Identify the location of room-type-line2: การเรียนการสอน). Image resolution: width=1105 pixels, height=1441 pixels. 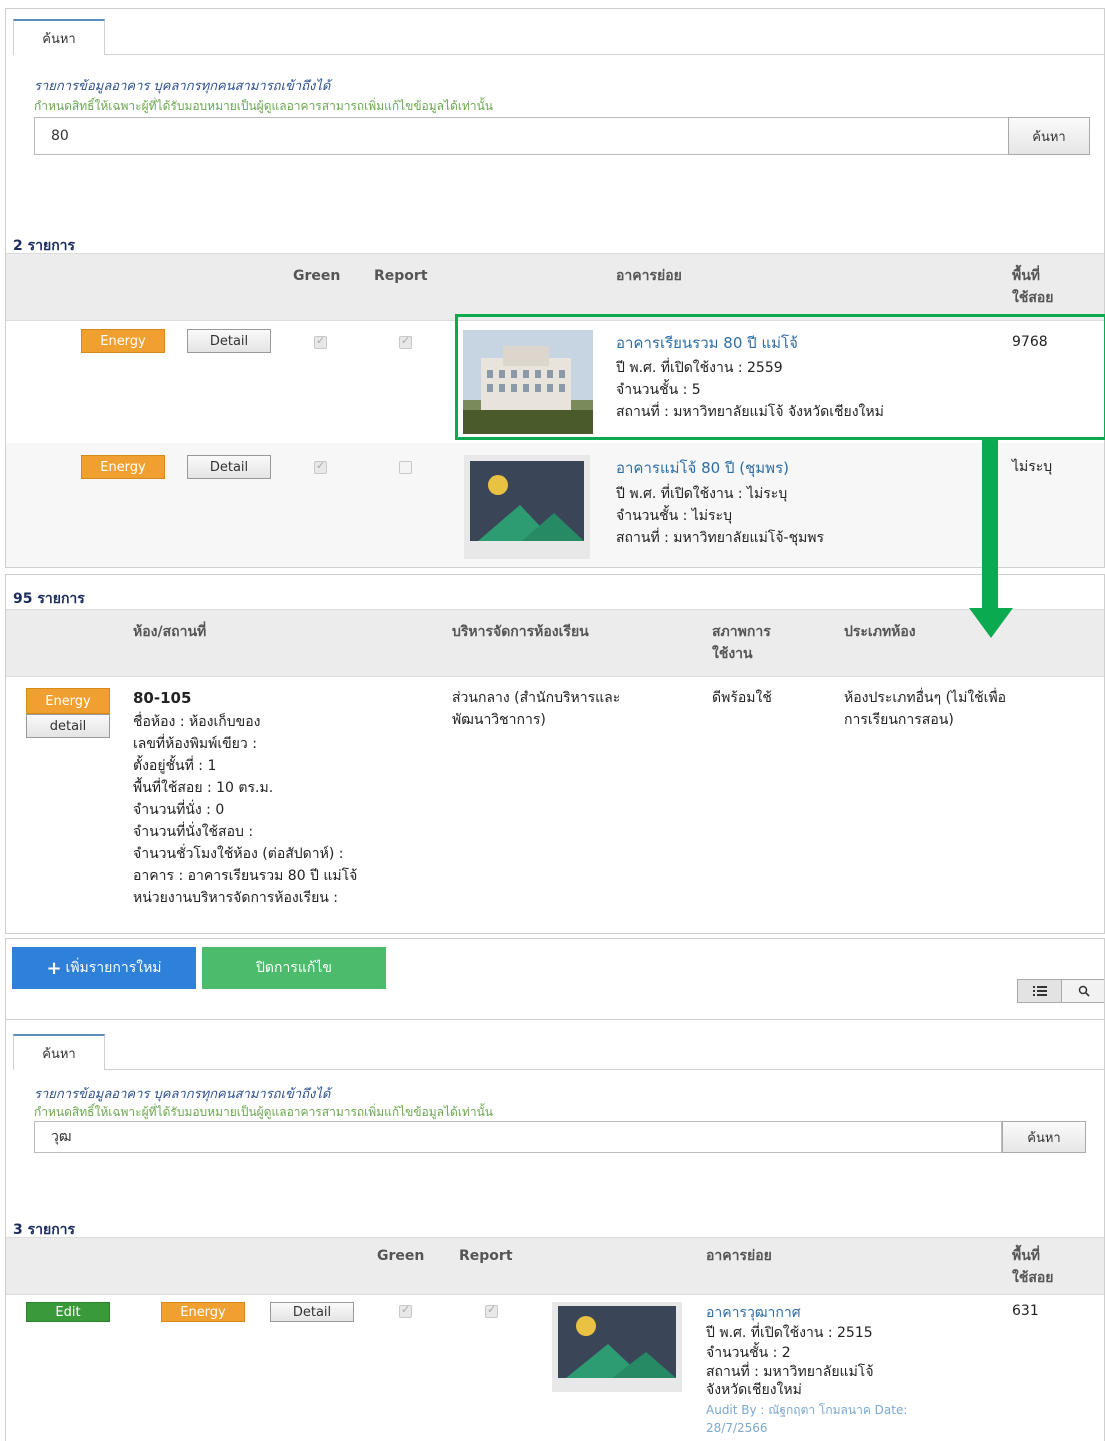
(899, 720).